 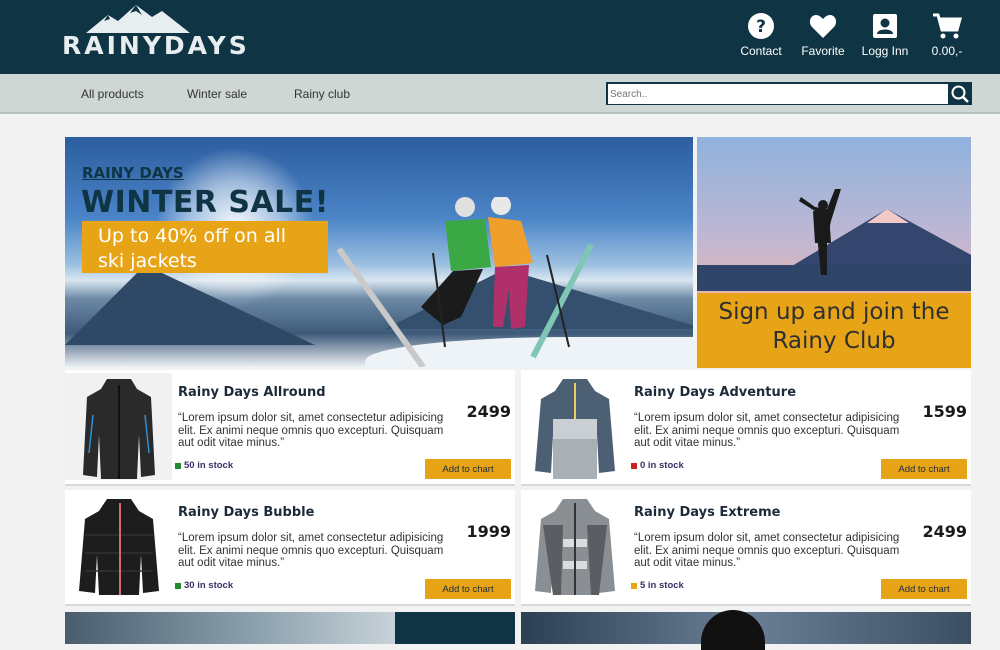 What do you see at coordinates (778, 94) in the screenshot?
I see `search-input` at bounding box center [778, 94].